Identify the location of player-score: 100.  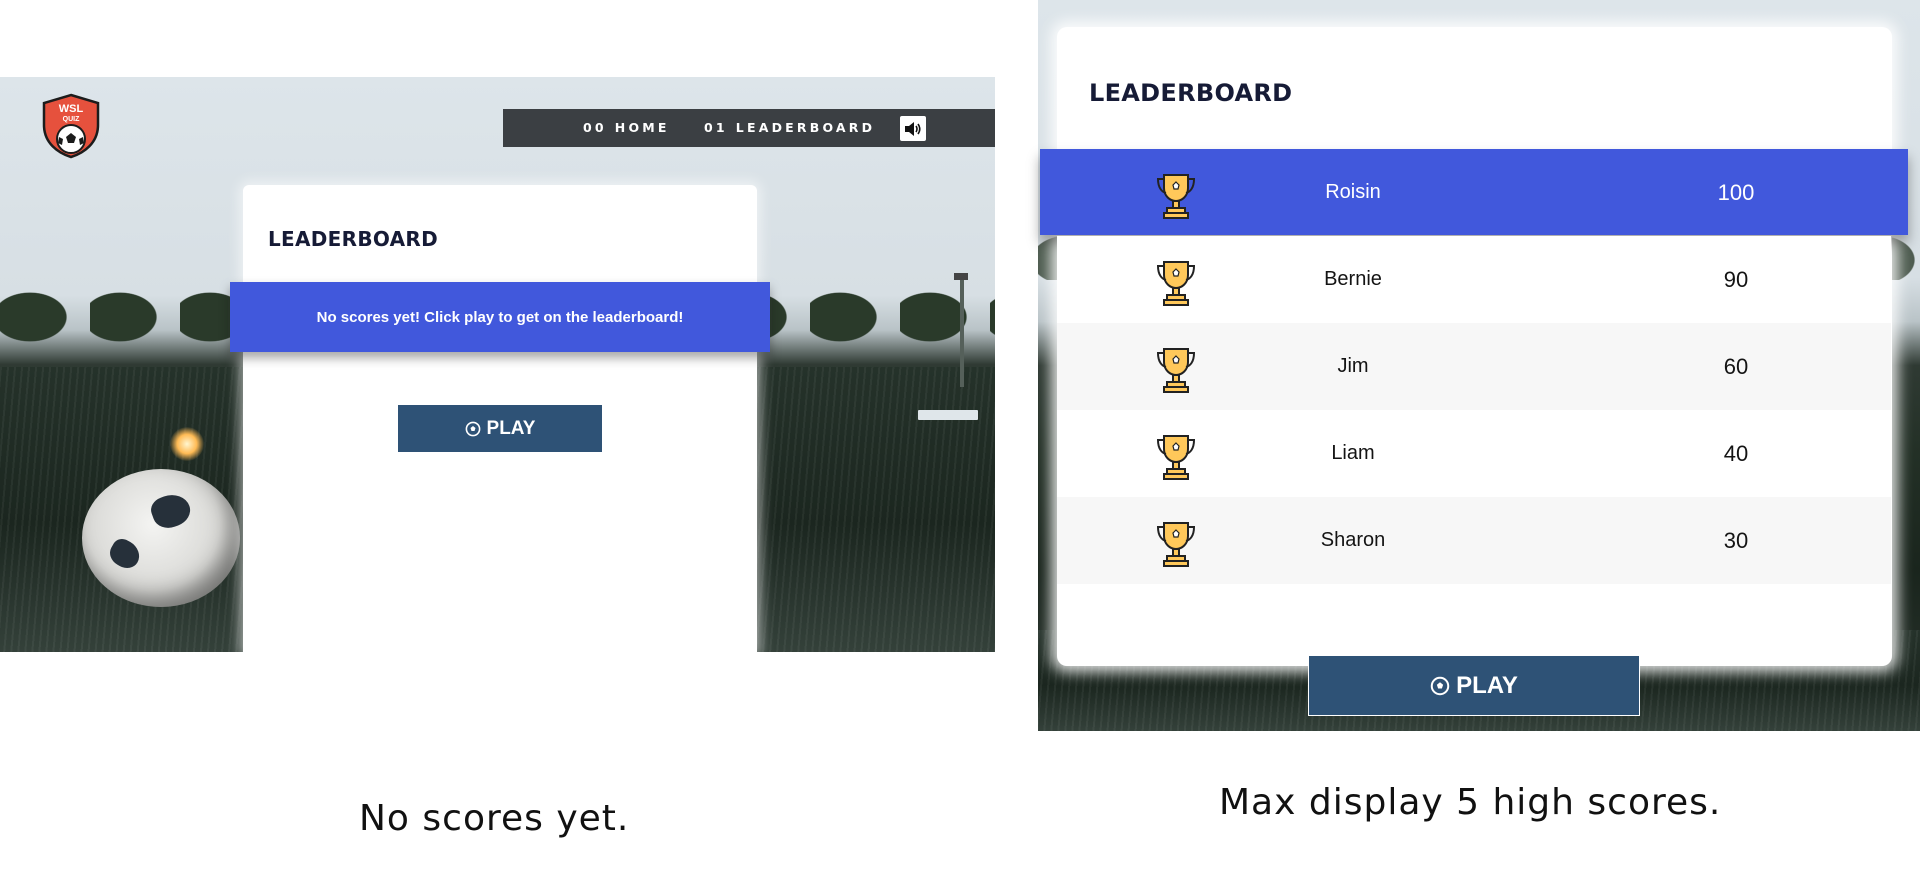
(1736, 192).